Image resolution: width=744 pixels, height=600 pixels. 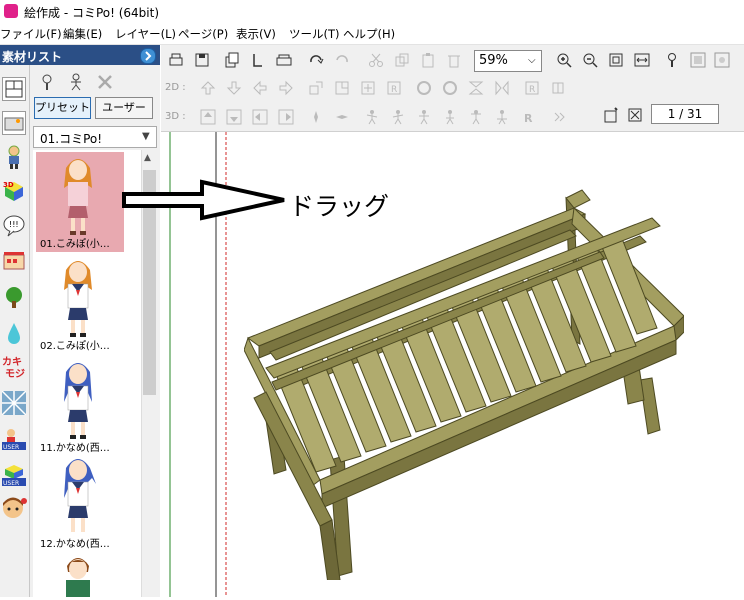 What do you see at coordinates (71, 139) in the screenshot?
I see `material-set-value: 01.コミPo!` at bounding box center [71, 139].